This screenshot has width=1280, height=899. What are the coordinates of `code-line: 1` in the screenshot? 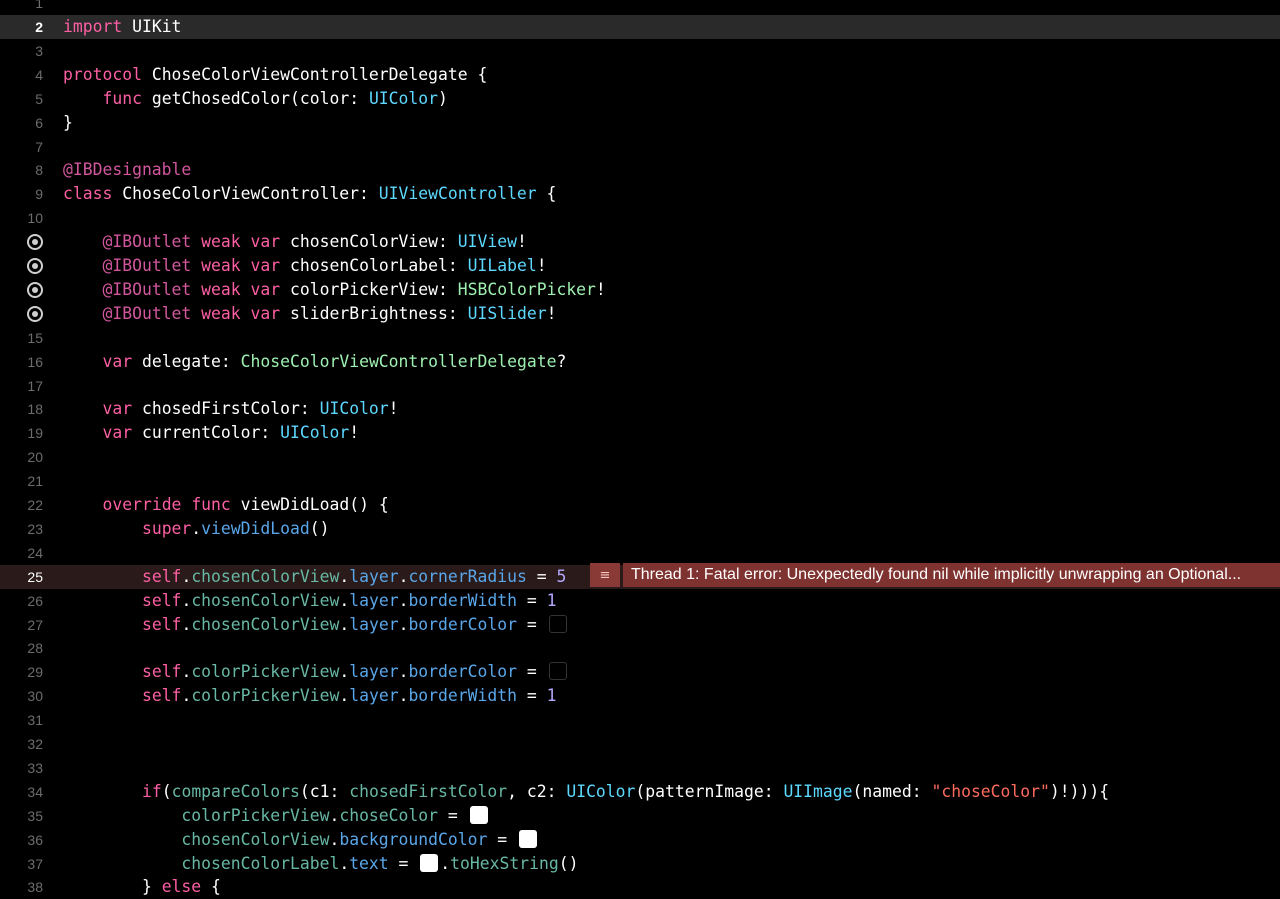 It's located at (640, 7).